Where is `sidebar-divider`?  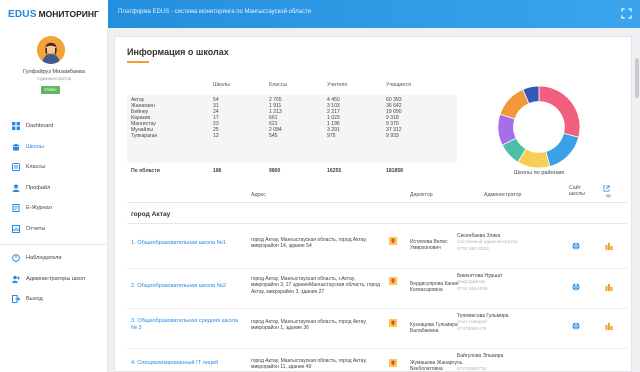 sidebar-divider is located at coordinates (54, 244).